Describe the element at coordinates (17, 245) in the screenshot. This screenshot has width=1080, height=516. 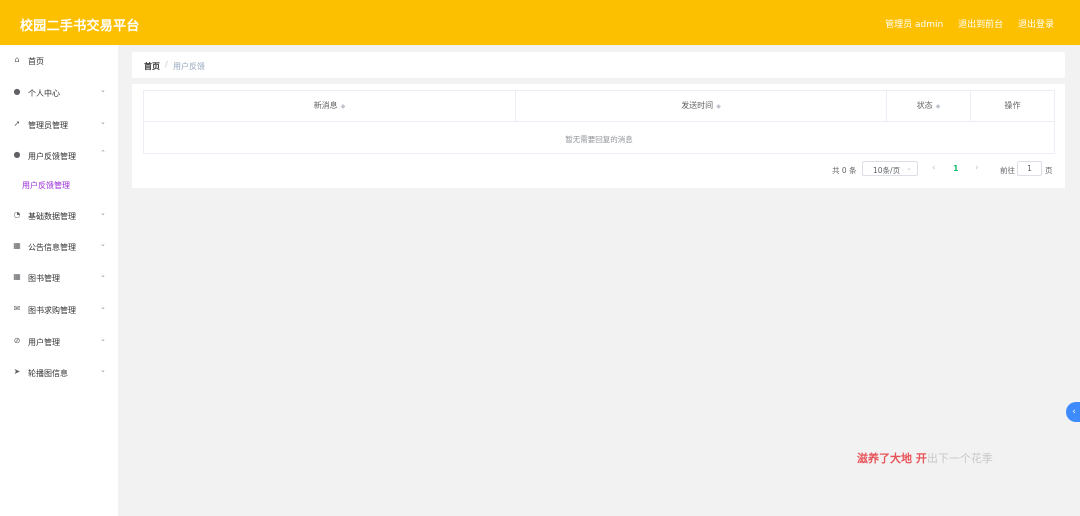
I see `chart-icon: ▦` at that location.